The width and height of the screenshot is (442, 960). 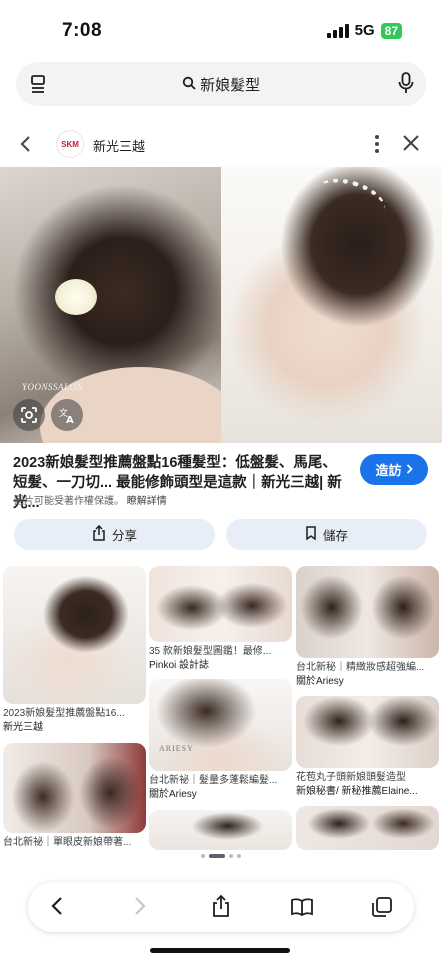 I want to click on more-vert-icon, so click(x=377, y=146).